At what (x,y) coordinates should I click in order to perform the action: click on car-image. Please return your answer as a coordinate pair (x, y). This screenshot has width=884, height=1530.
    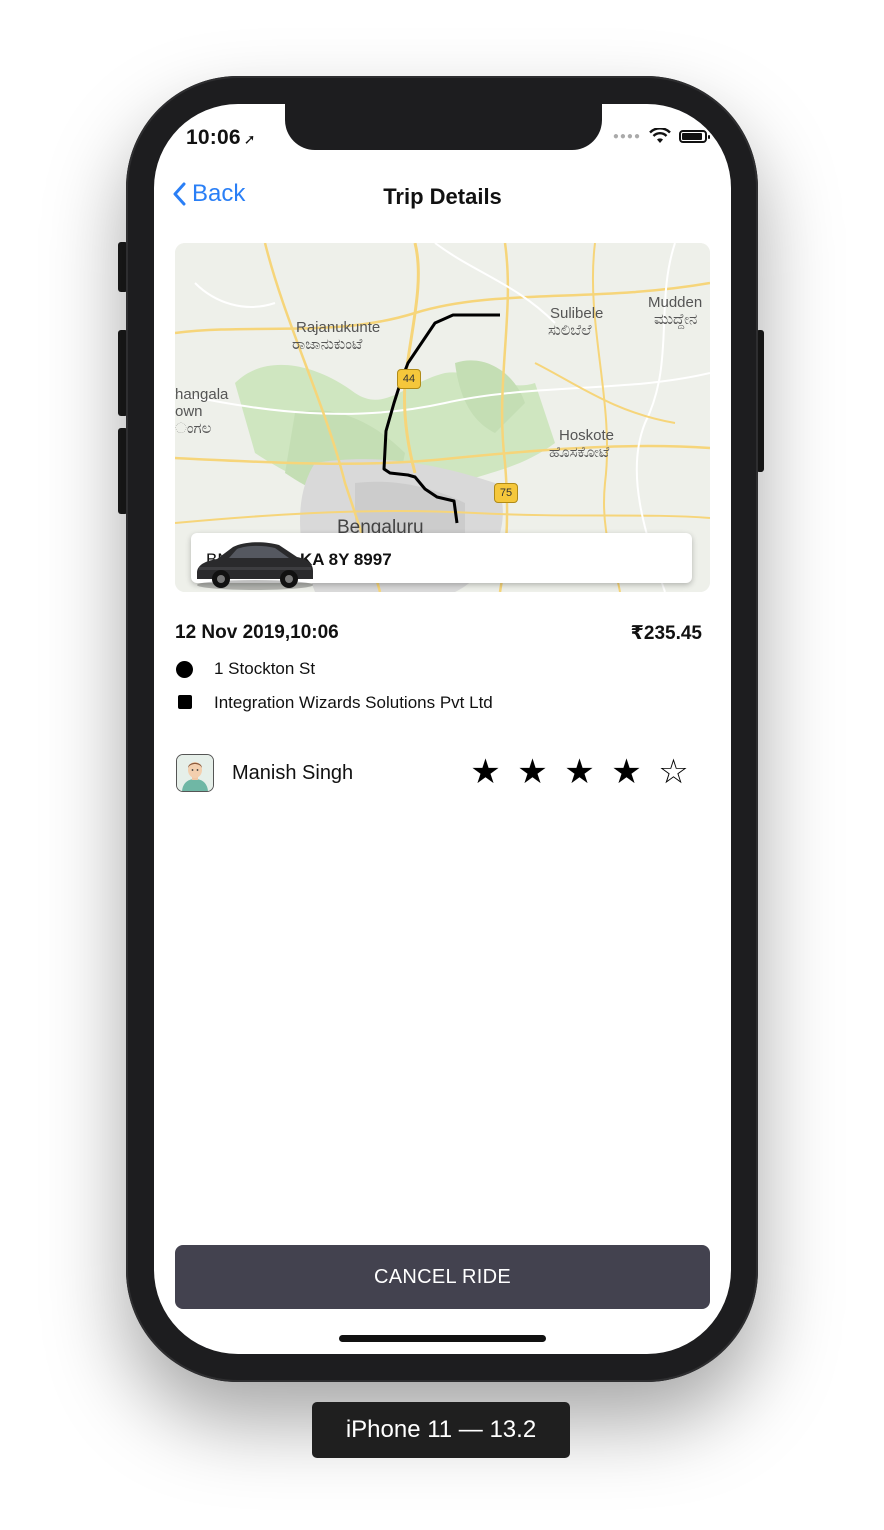
    Looking at the image, I should click on (255, 566).